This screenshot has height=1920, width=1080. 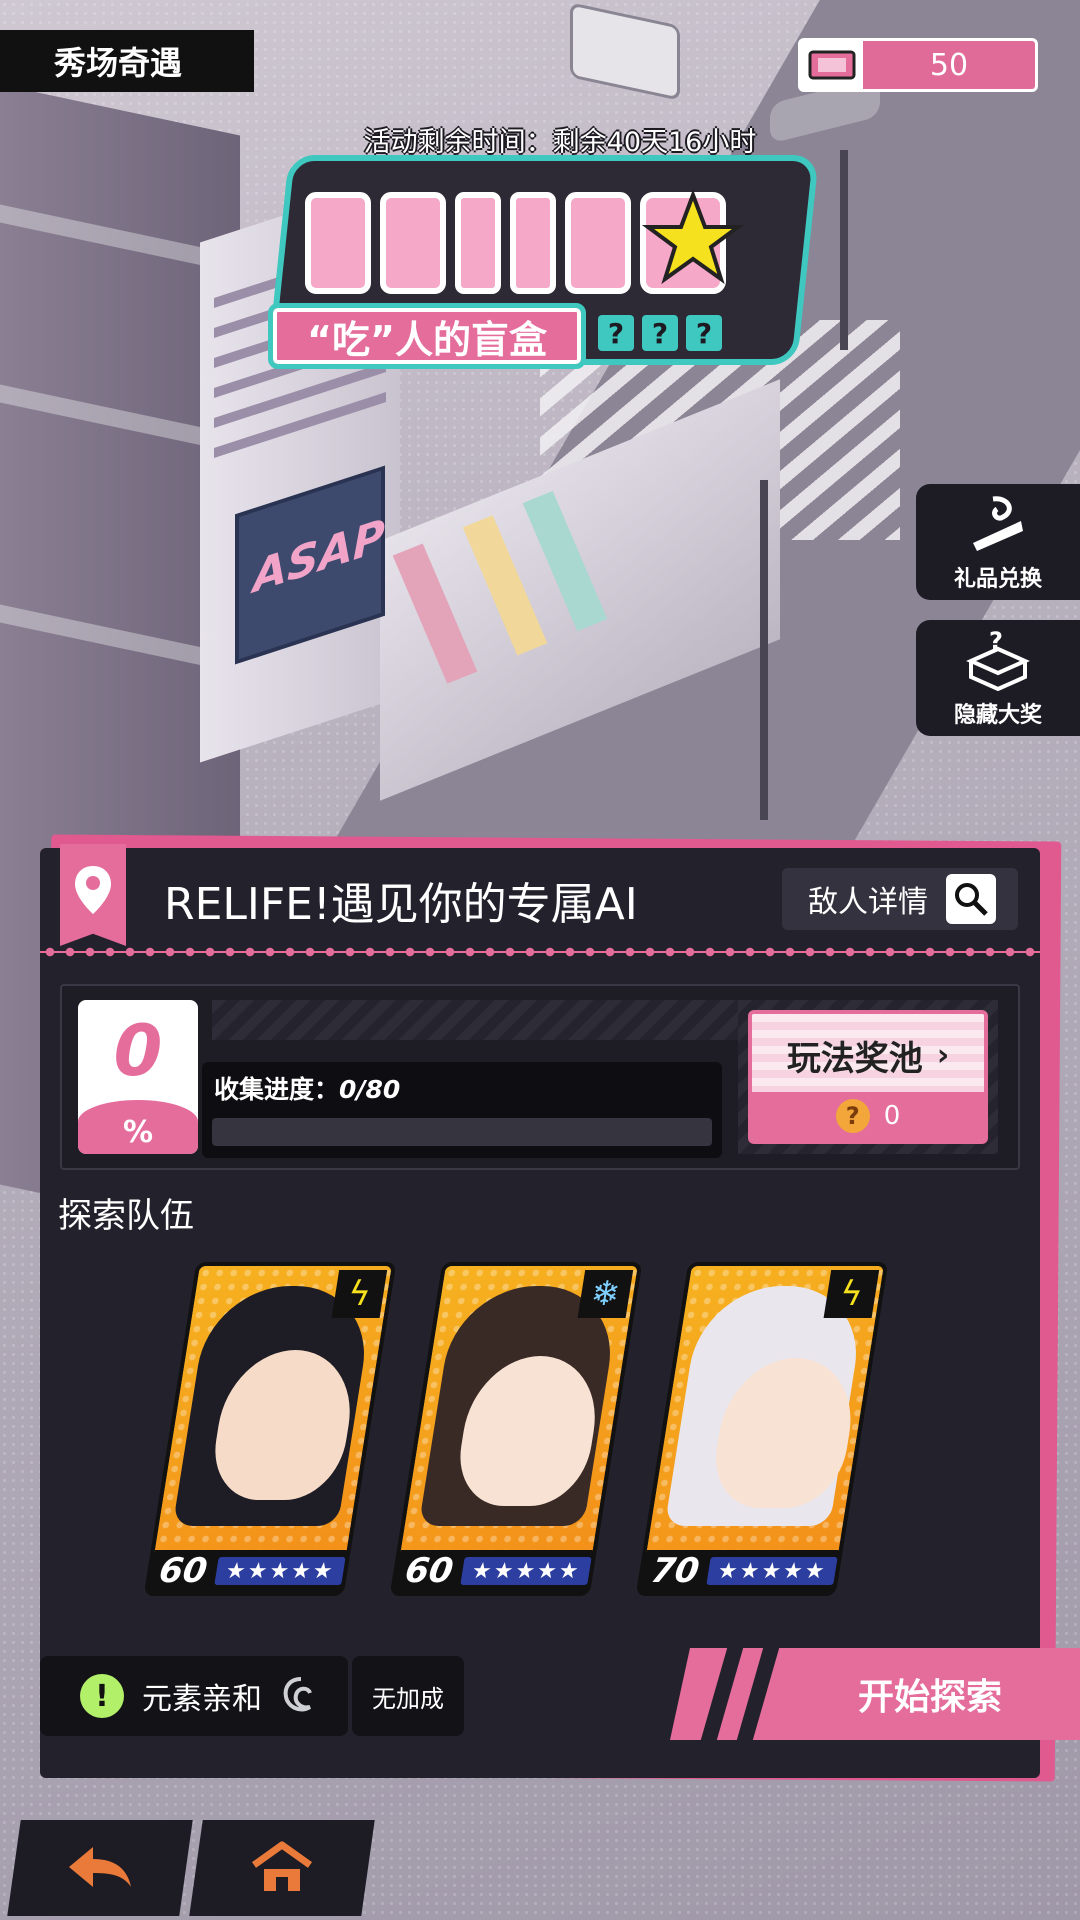 What do you see at coordinates (949, 65) in the screenshot?
I see `ticket-count: 50` at bounding box center [949, 65].